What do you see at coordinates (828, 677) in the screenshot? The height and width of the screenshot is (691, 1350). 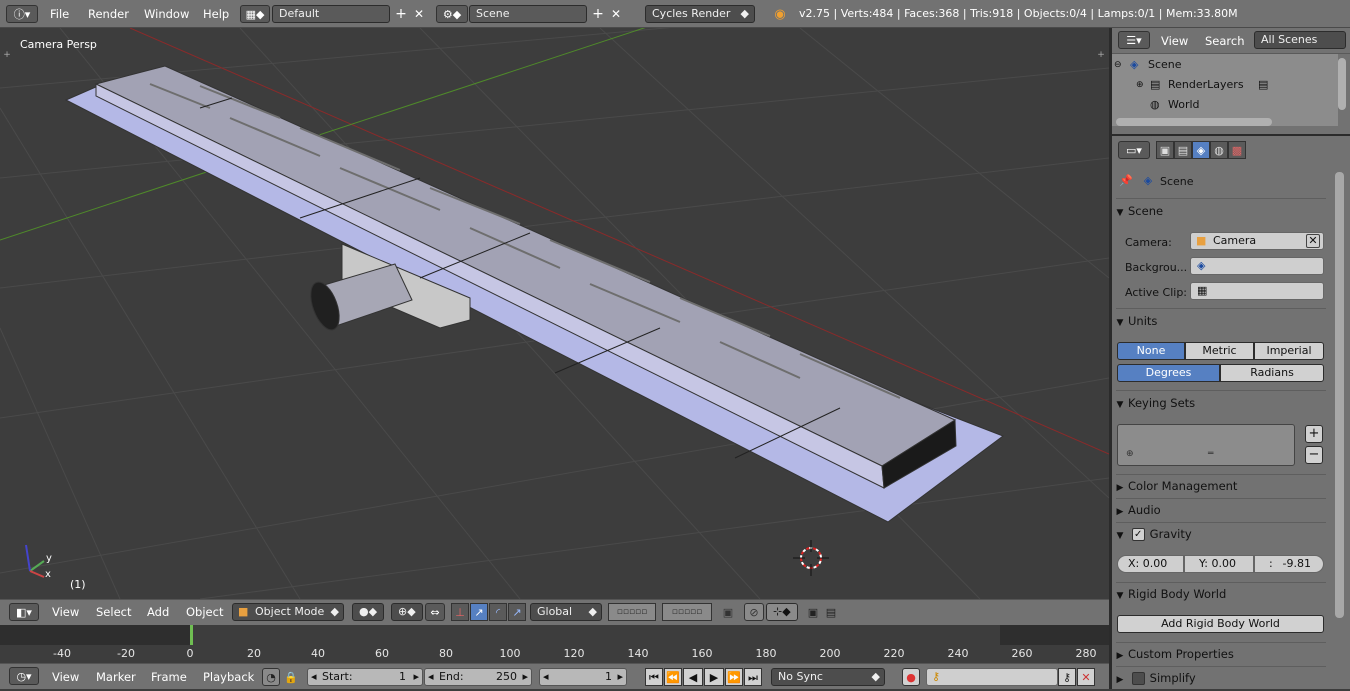 I see `sync-dropdown: No Sync ◆` at bounding box center [828, 677].